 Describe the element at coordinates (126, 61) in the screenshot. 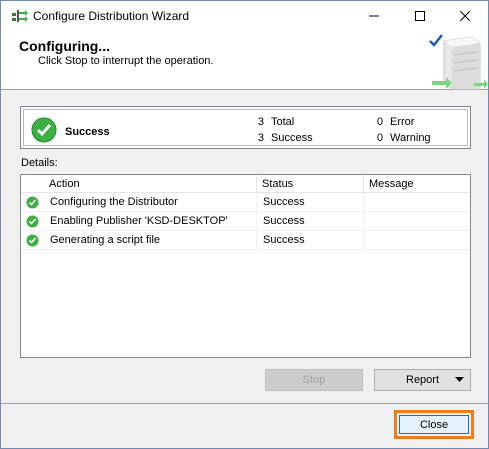

I see `page-subtitle: Click Stop to interrupt the operation.` at that location.